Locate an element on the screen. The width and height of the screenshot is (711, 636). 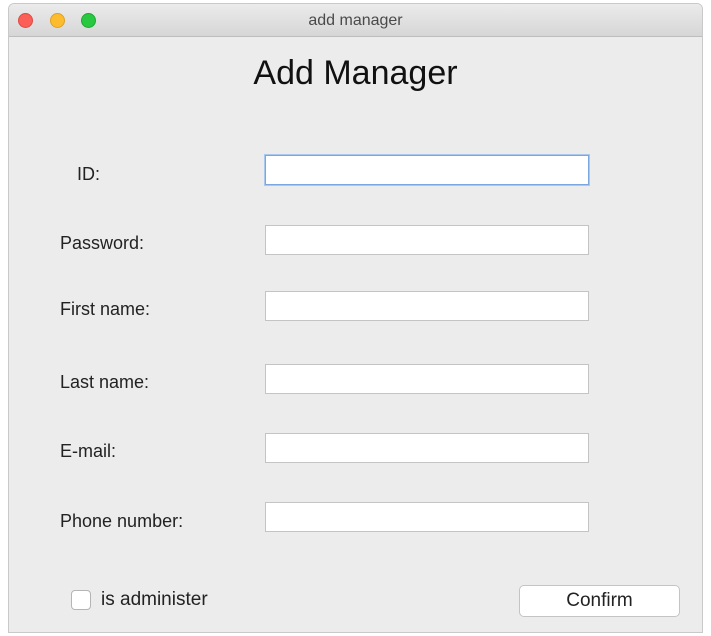
page-title: Add Manager is located at coordinates (355, 73).